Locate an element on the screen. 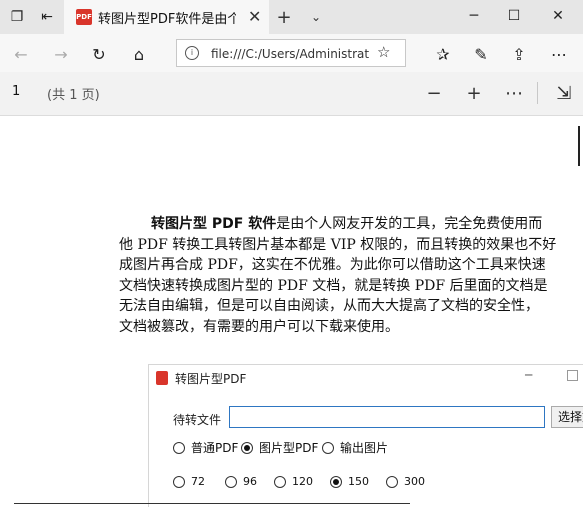 This screenshot has height=507, width=583. dpi-radio-120: 120 is located at coordinates (293, 481).